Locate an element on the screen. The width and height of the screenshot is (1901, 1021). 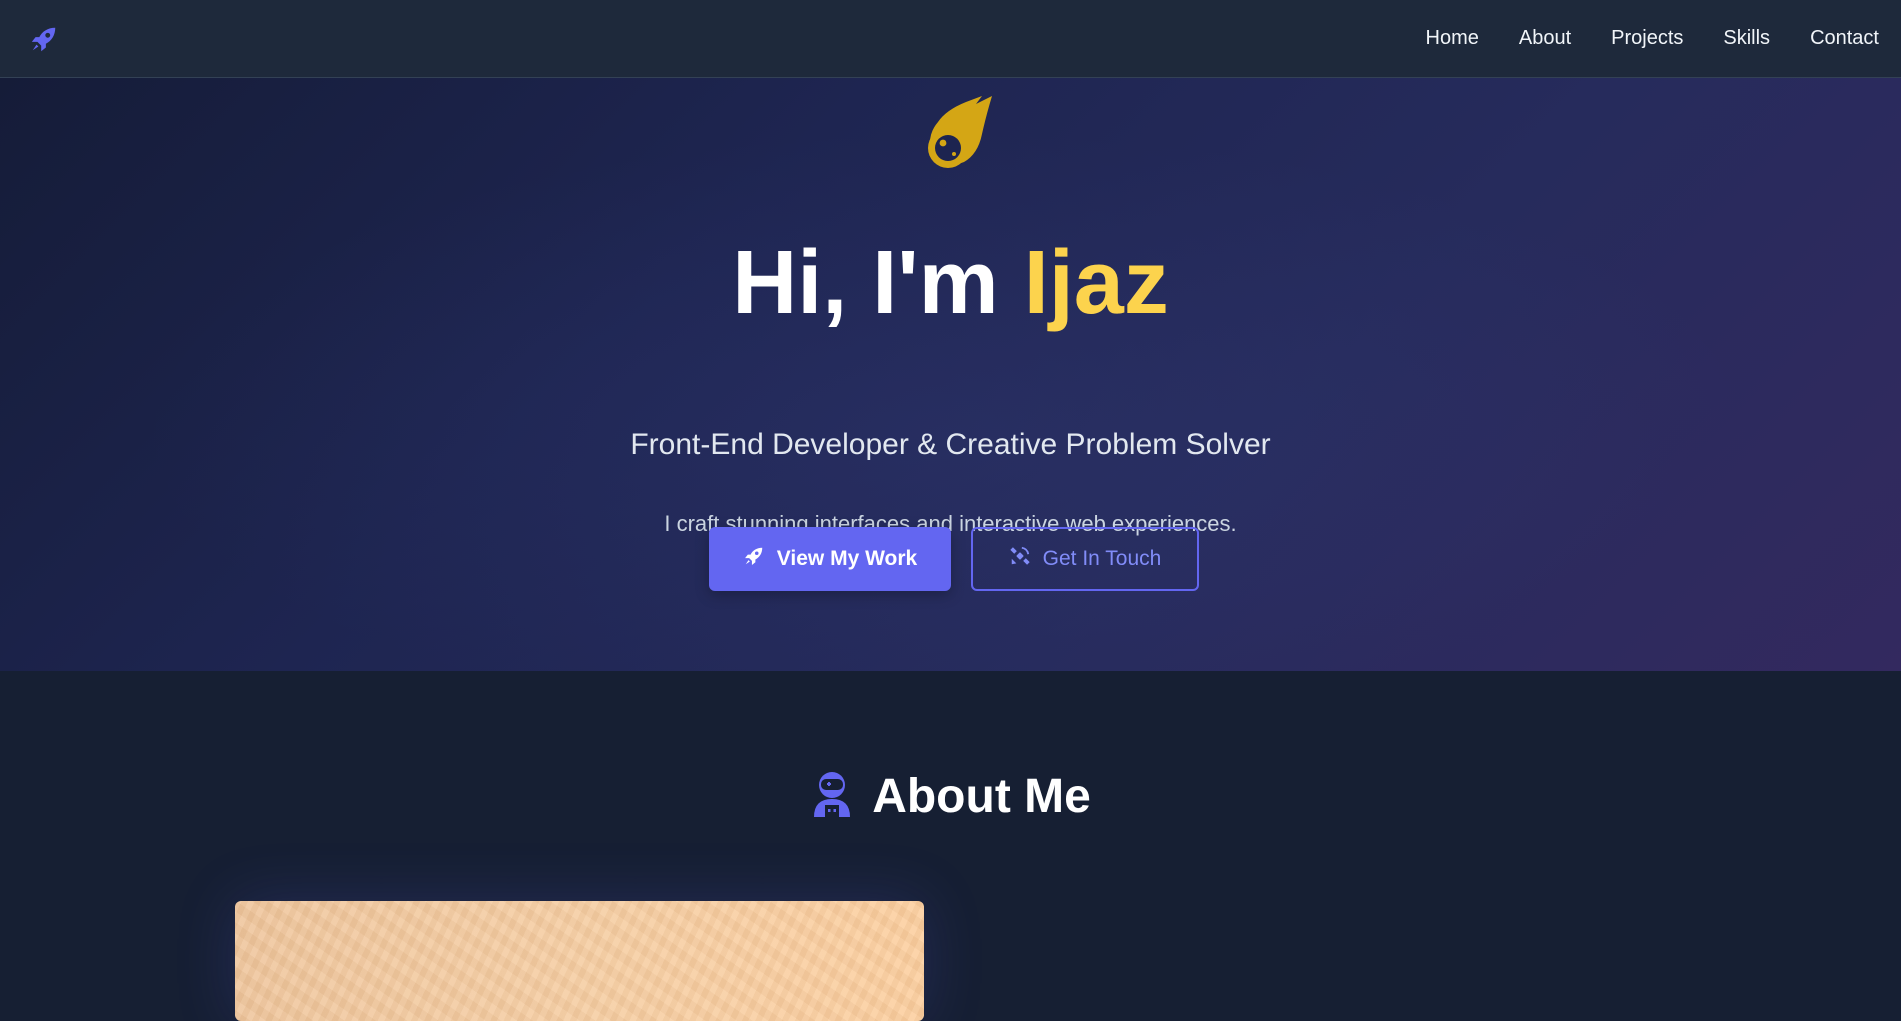
get-in-touch-label: Get In Touch is located at coordinates (1102, 558).